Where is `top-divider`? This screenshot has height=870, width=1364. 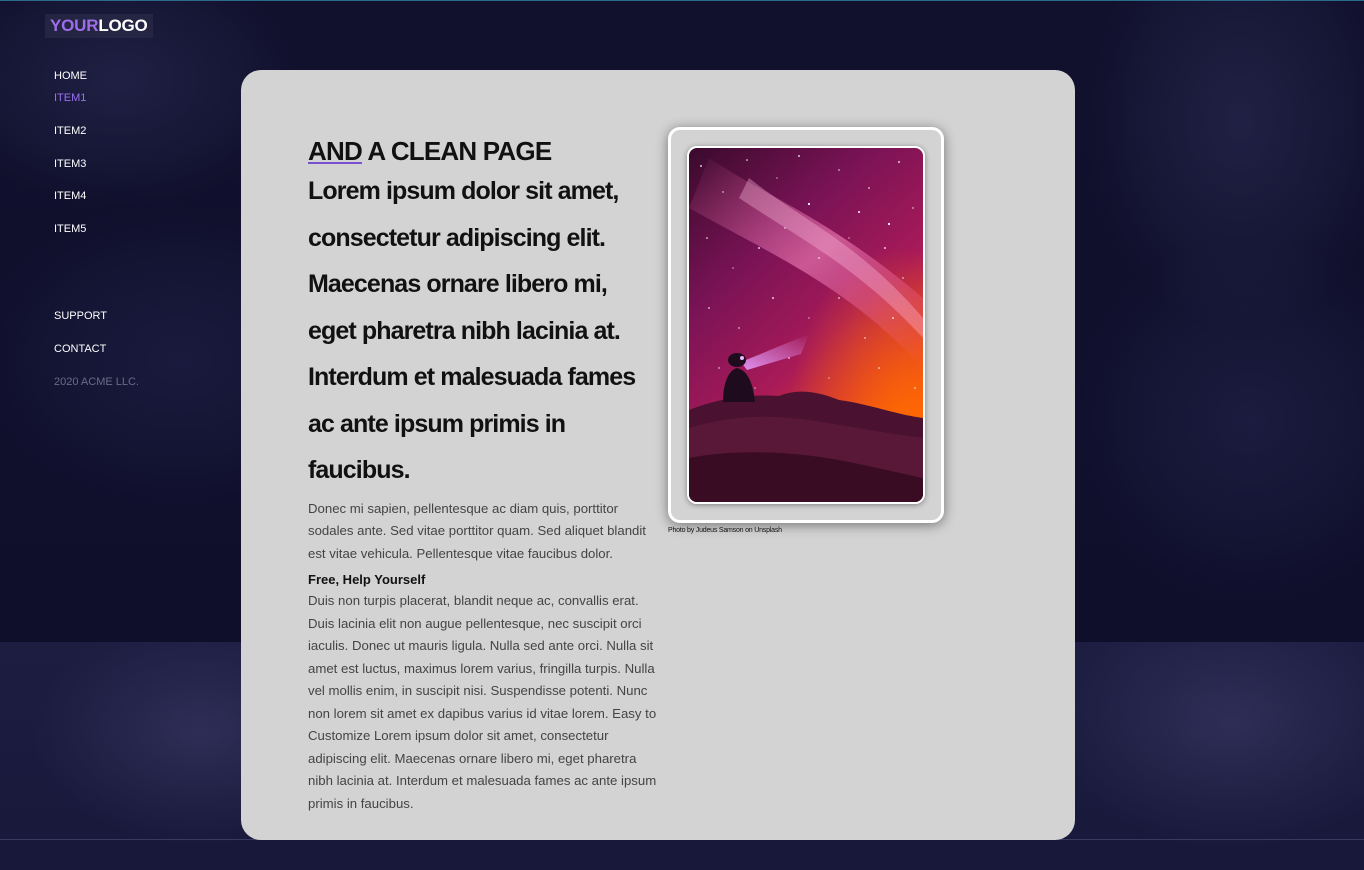
top-divider is located at coordinates (682, 0).